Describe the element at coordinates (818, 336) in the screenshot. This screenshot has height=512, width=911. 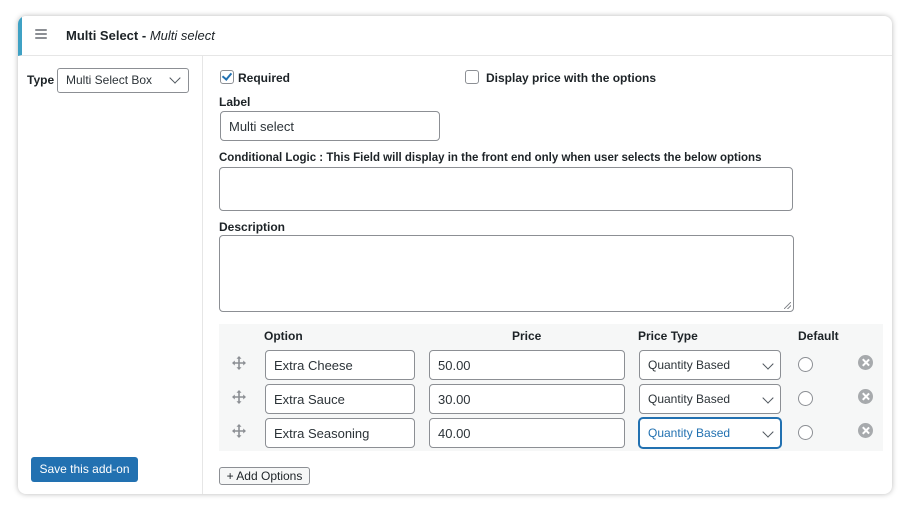
I see `column-default: Default` at that location.